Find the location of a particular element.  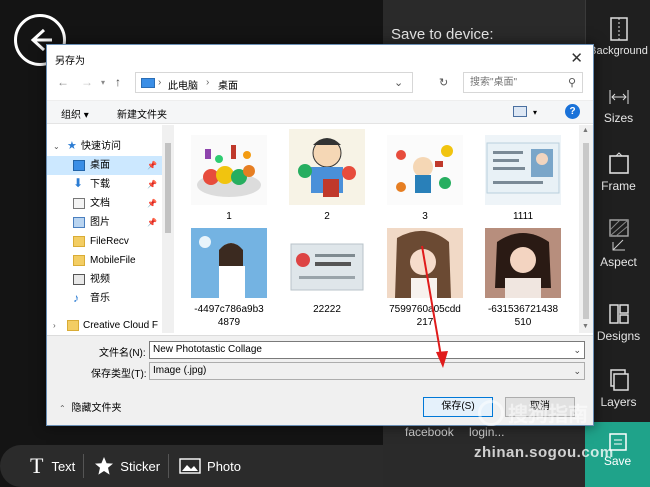

watermark-logo-text: 搜狗指南 is located at coordinates (548, 415).